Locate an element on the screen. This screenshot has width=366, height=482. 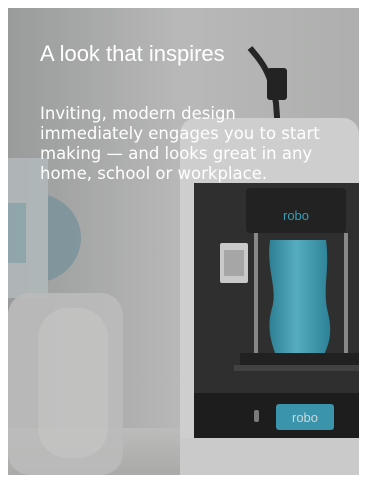
card-title: A look that inspires is located at coordinates (132, 53).